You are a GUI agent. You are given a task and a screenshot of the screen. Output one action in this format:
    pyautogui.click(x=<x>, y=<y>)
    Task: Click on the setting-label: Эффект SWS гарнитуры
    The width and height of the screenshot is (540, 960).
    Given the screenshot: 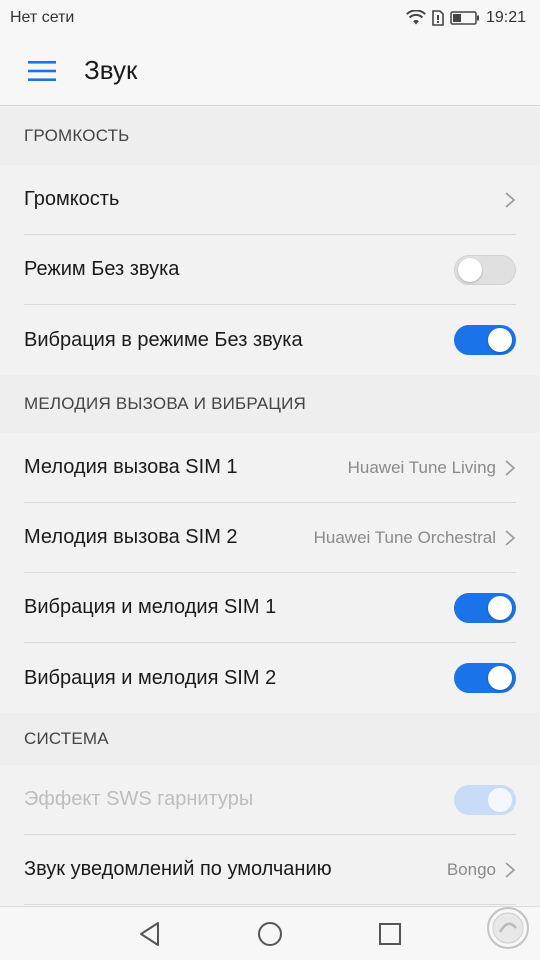 What is the action you would take?
    pyautogui.click(x=139, y=799)
    